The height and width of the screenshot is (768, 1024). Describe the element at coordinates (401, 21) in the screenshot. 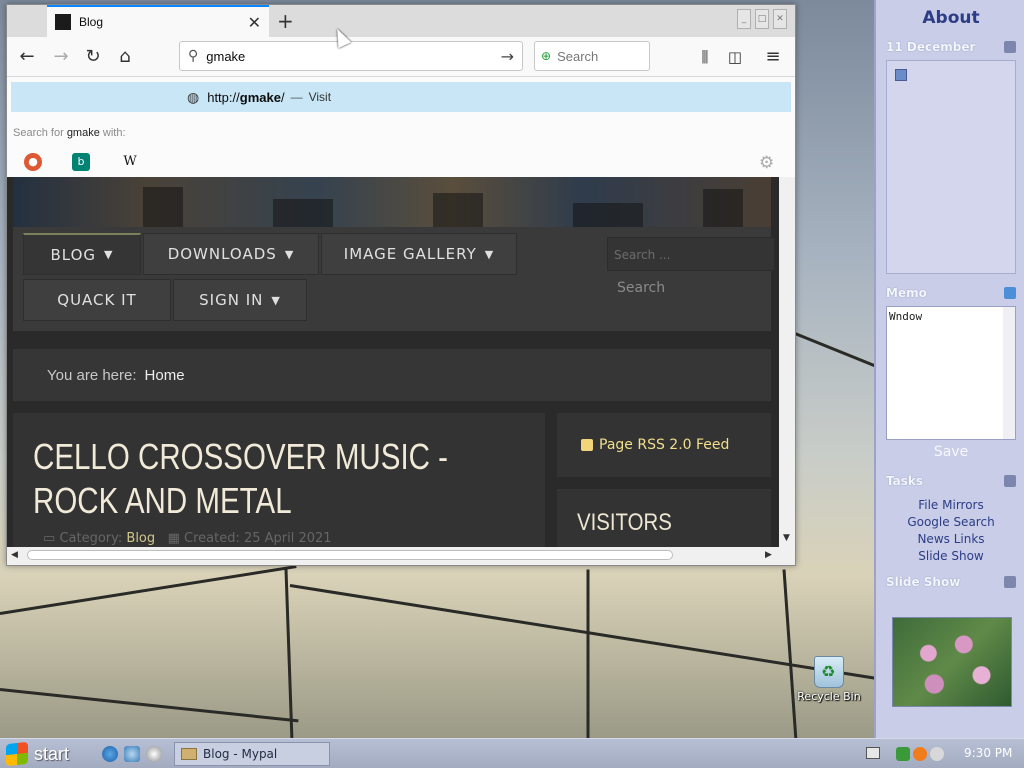

I see `tab-bar: Blog ✕ + _ □ ✕` at that location.